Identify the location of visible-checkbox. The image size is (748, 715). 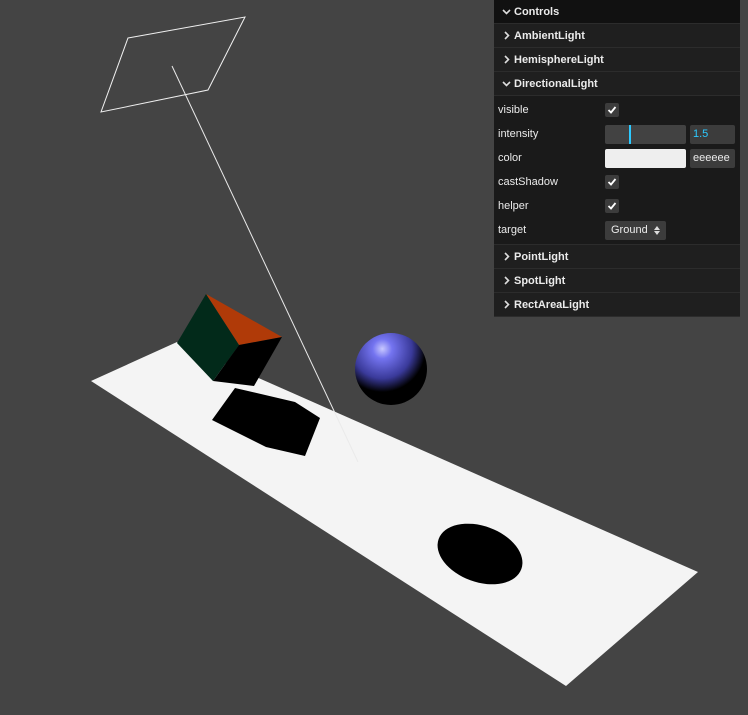
(612, 110).